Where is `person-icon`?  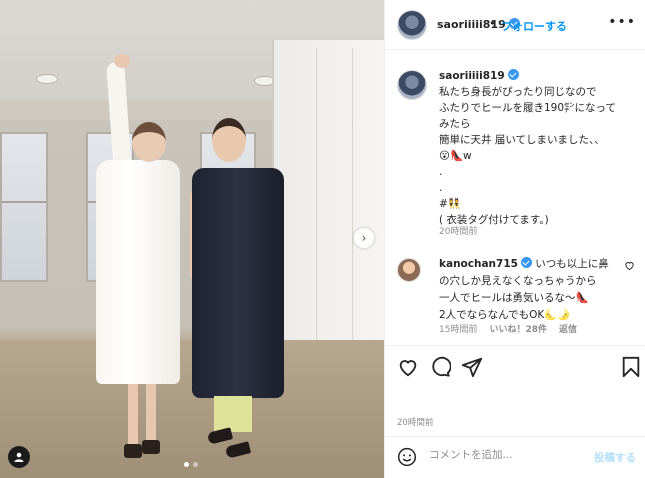 person-icon is located at coordinates (19, 457).